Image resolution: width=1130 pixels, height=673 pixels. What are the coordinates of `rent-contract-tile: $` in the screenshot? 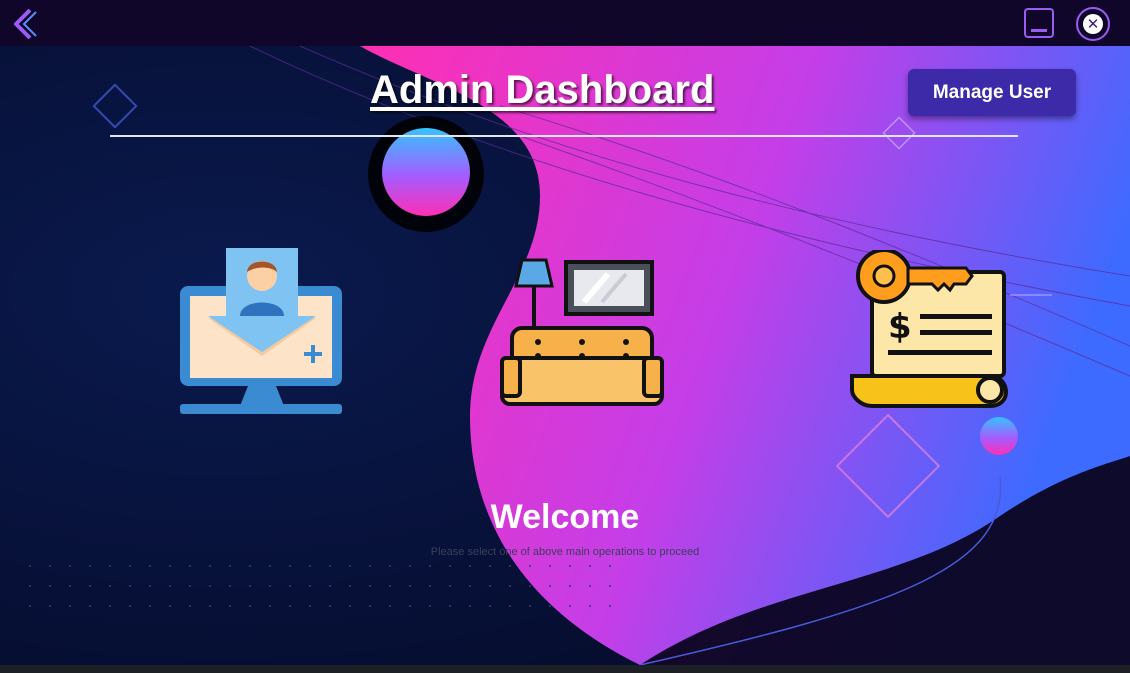 It's located at (930, 330).